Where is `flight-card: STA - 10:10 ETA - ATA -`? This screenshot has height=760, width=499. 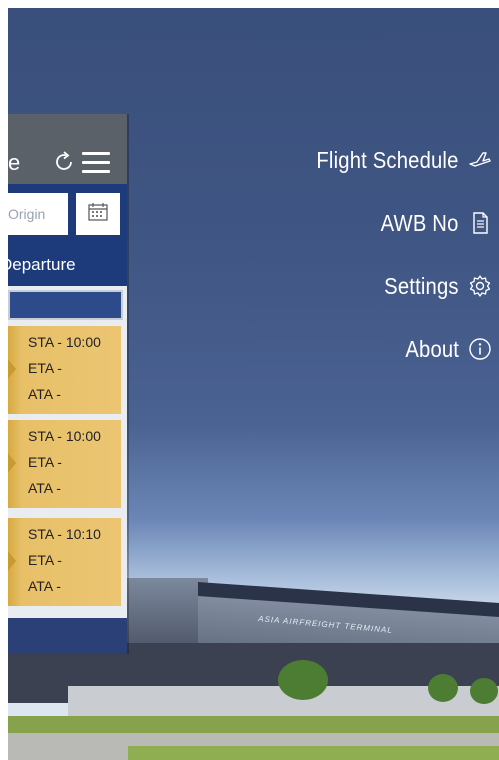 flight-card: STA - 10:10 ETA - ATA - is located at coordinates (64, 562).